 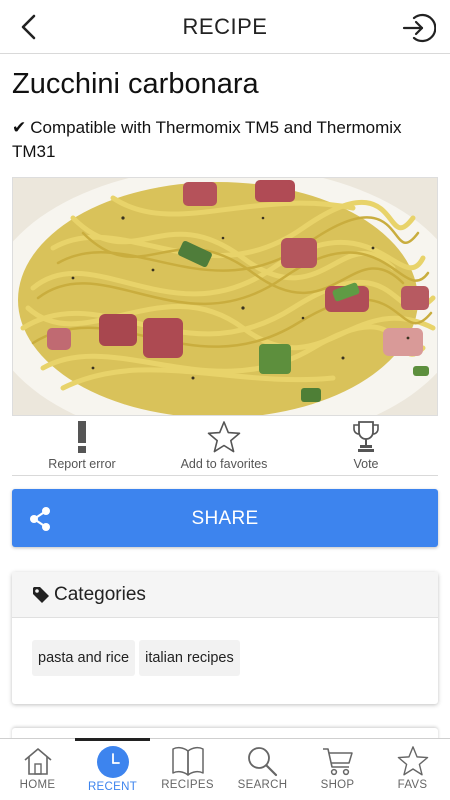 What do you see at coordinates (82, 437) in the screenshot?
I see `exclamation-icon` at bounding box center [82, 437].